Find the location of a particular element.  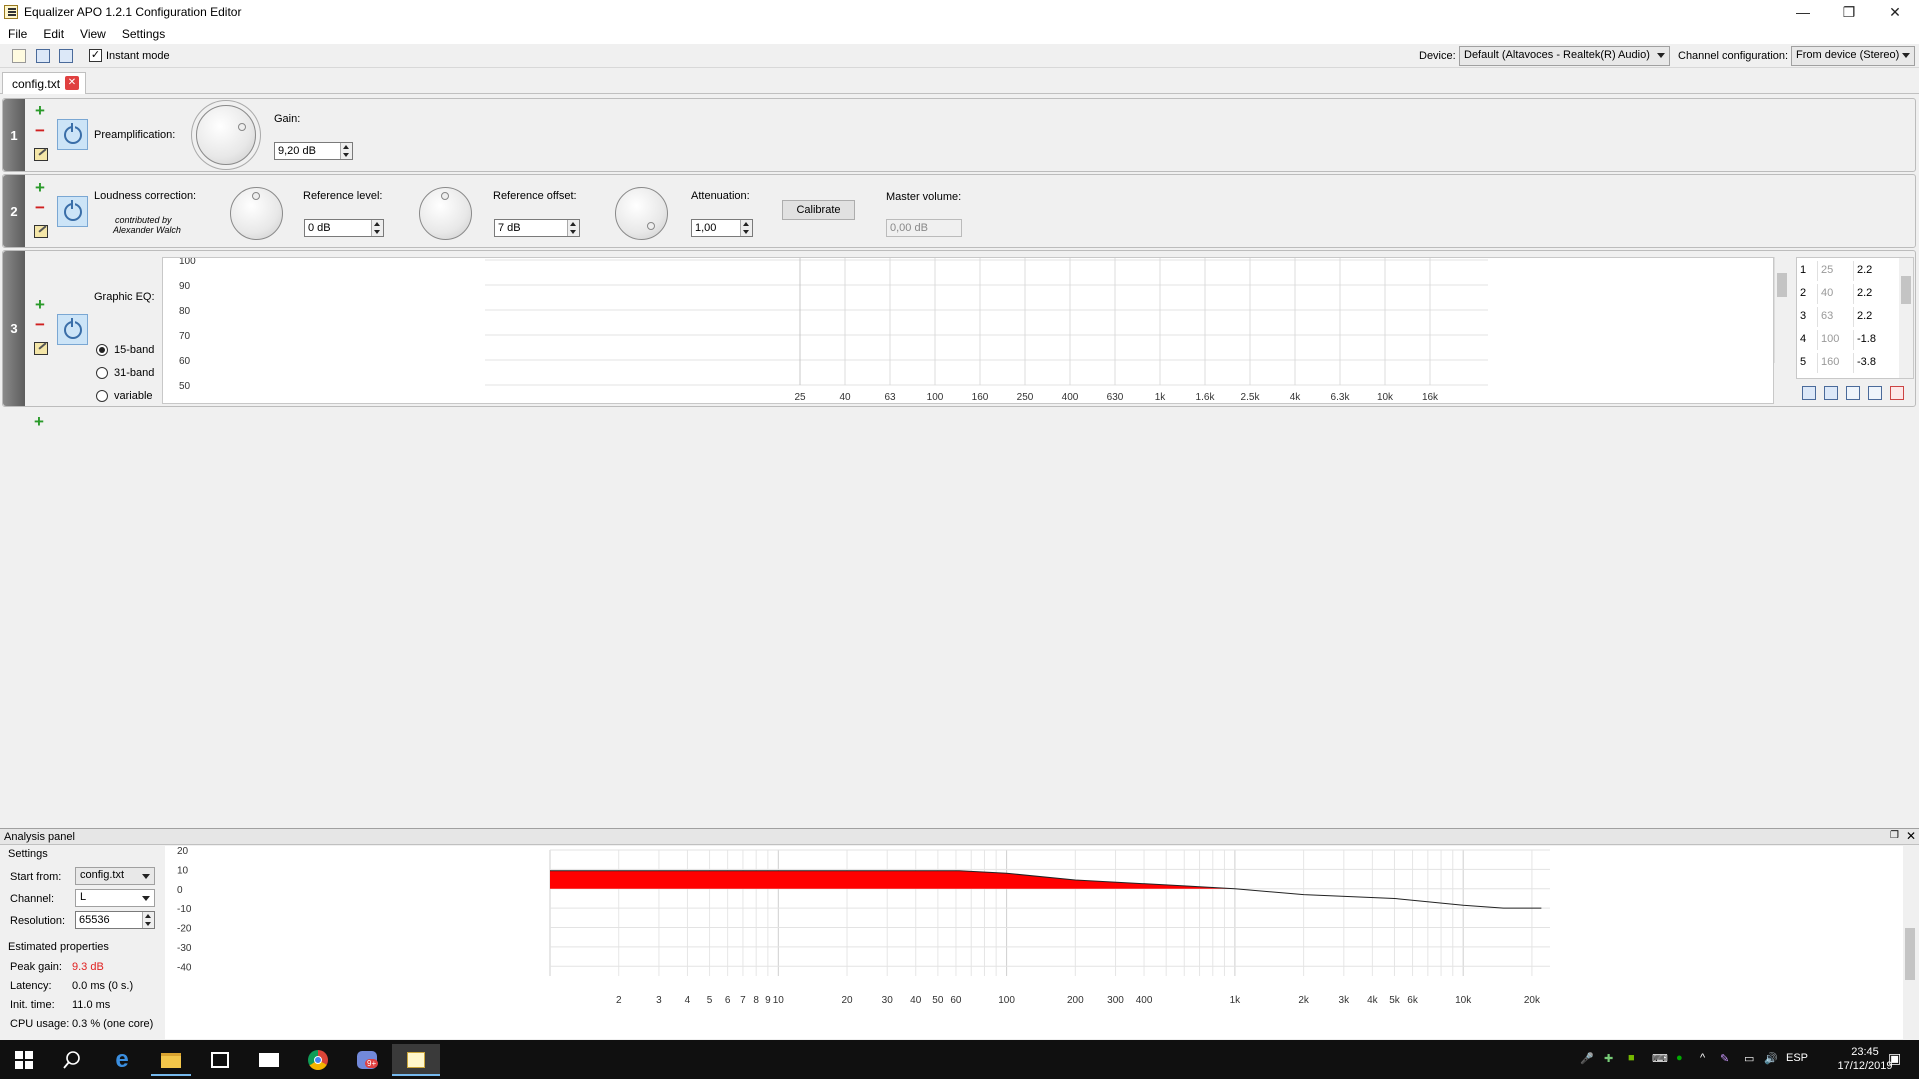

flatten-icon is located at coordinates (1853, 393).